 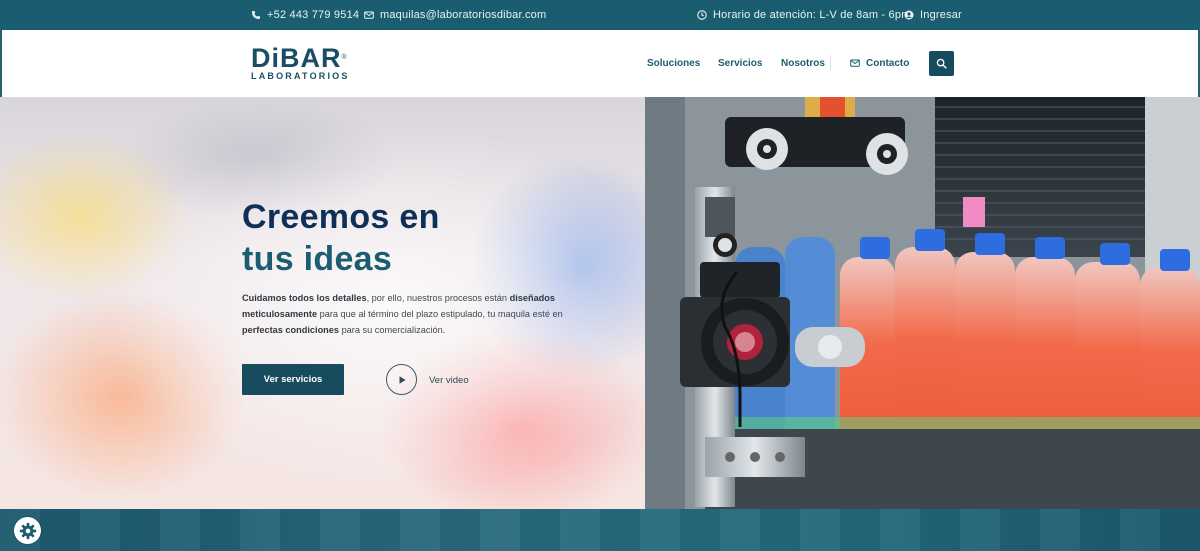 I want to click on contacto-label: Contacto, so click(x=888, y=63).